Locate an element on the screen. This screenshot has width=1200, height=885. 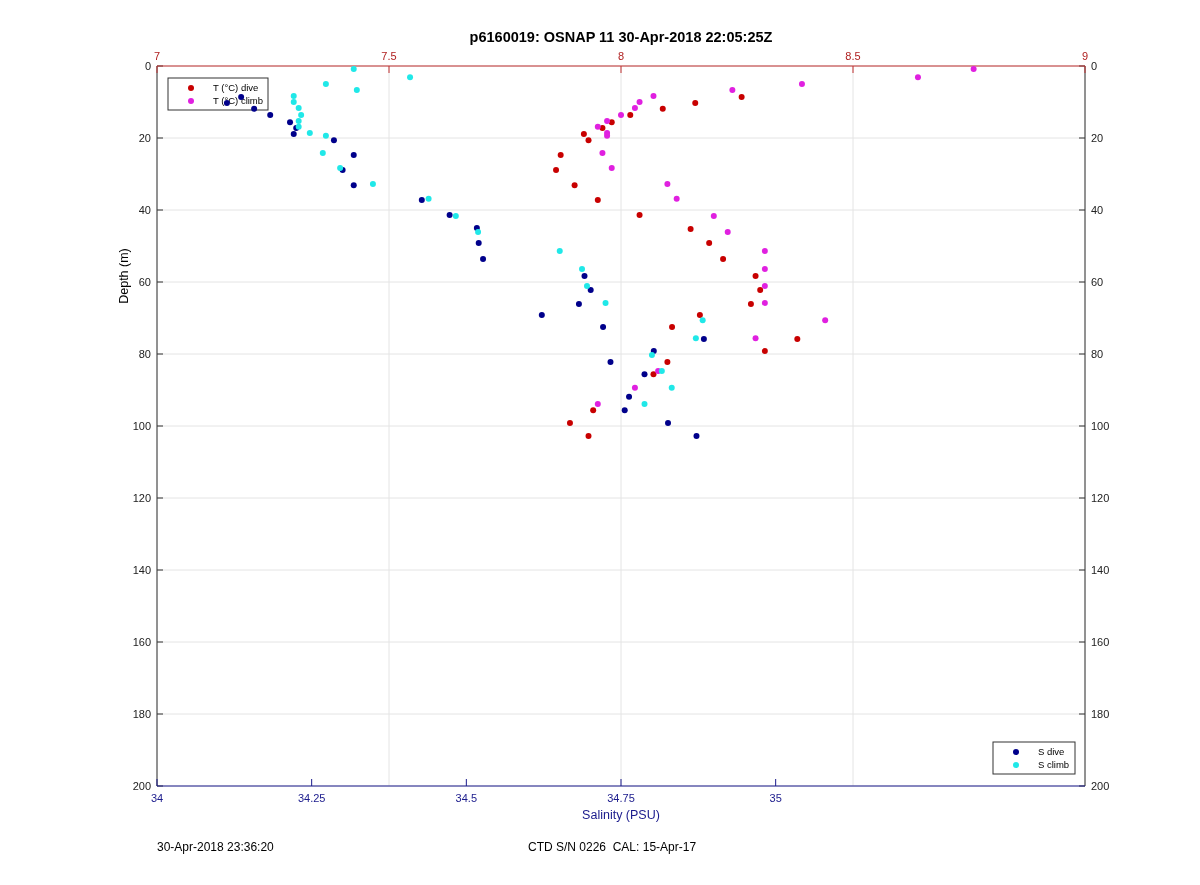
chart-title: p6160019: OSNAP 11 30-Apr-2018 22:05:25Z is located at coordinates (621, 37).